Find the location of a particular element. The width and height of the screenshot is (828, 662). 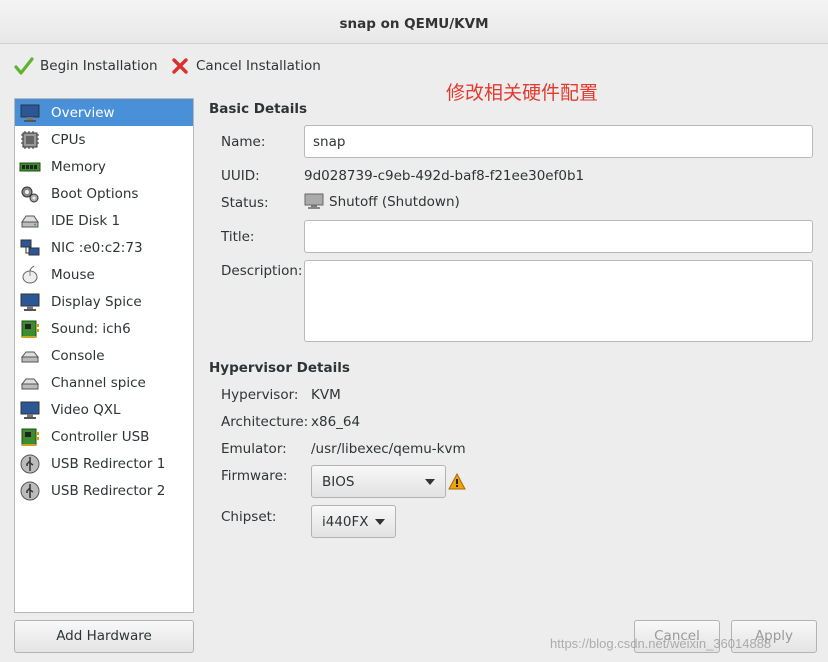

sidebar-item-sound: Sound: ich6 is located at coordinates (104, 328).